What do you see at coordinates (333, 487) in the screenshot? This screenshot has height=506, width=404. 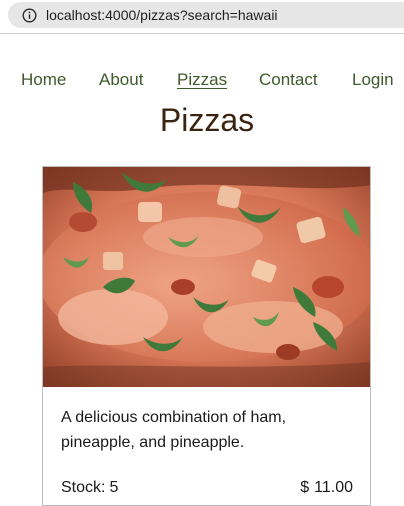 I see `price-value: 11.00` at bounding box center [333, 487].